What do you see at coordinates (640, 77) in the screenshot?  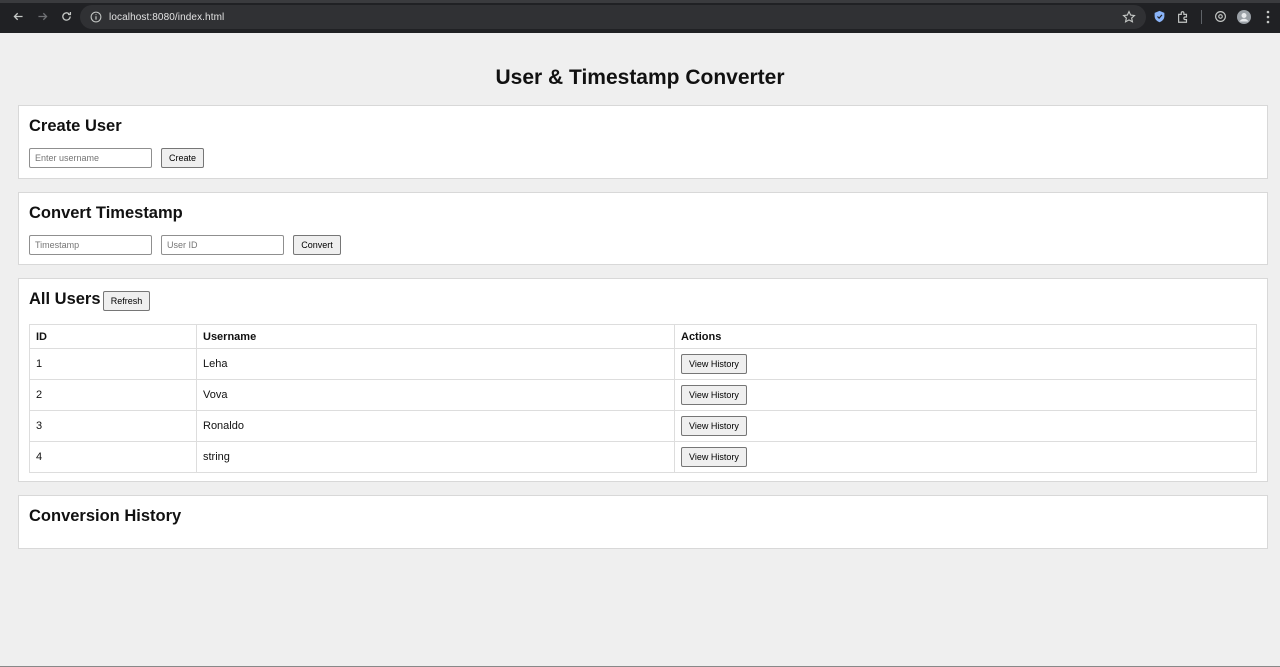 I see `page-title: User & Timestamp Converter` at bounding box center [640, 77].